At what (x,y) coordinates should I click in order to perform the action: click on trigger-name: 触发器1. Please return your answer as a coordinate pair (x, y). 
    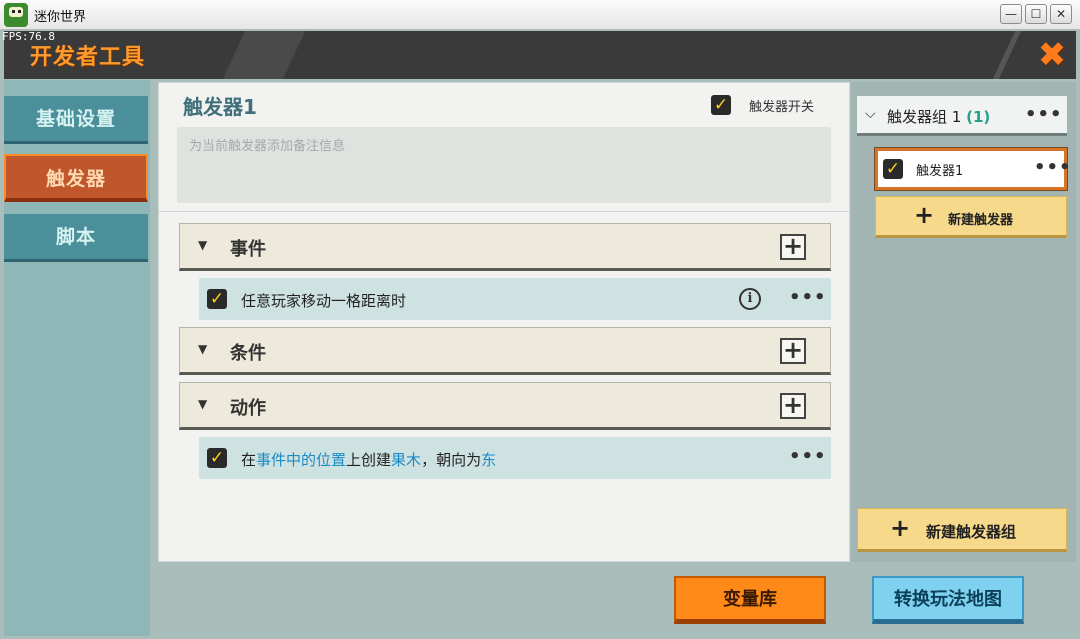
    Looking at the image, I should click on (220, 105).